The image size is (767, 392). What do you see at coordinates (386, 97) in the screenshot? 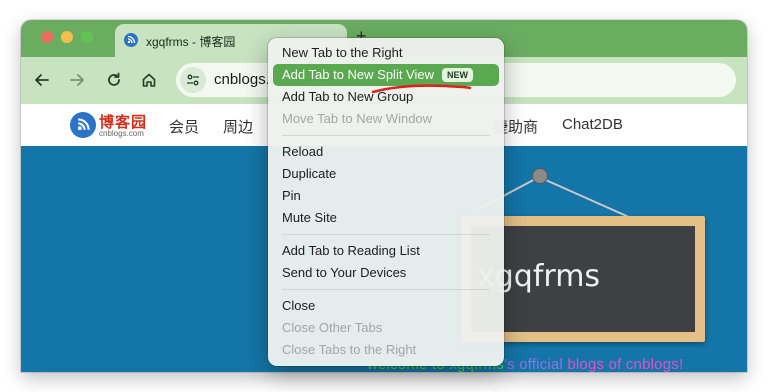
I see `menu-item-add-group: Add Tab to New Group` at bounding box center [386, 97].